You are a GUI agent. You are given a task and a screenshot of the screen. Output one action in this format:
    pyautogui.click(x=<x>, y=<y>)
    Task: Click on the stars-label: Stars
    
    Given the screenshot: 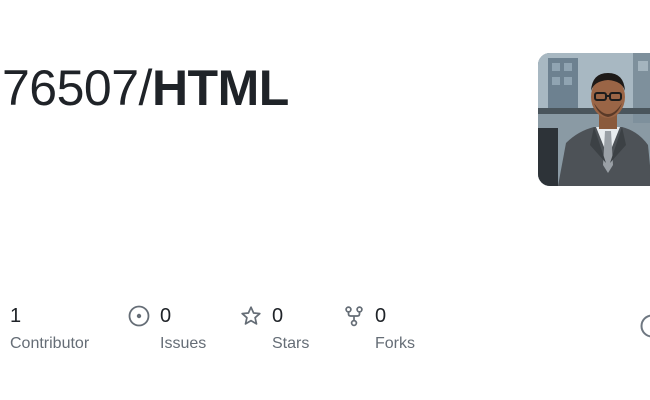 What is the action you would take?
    pyautogui.click(x=291, y=343)
    